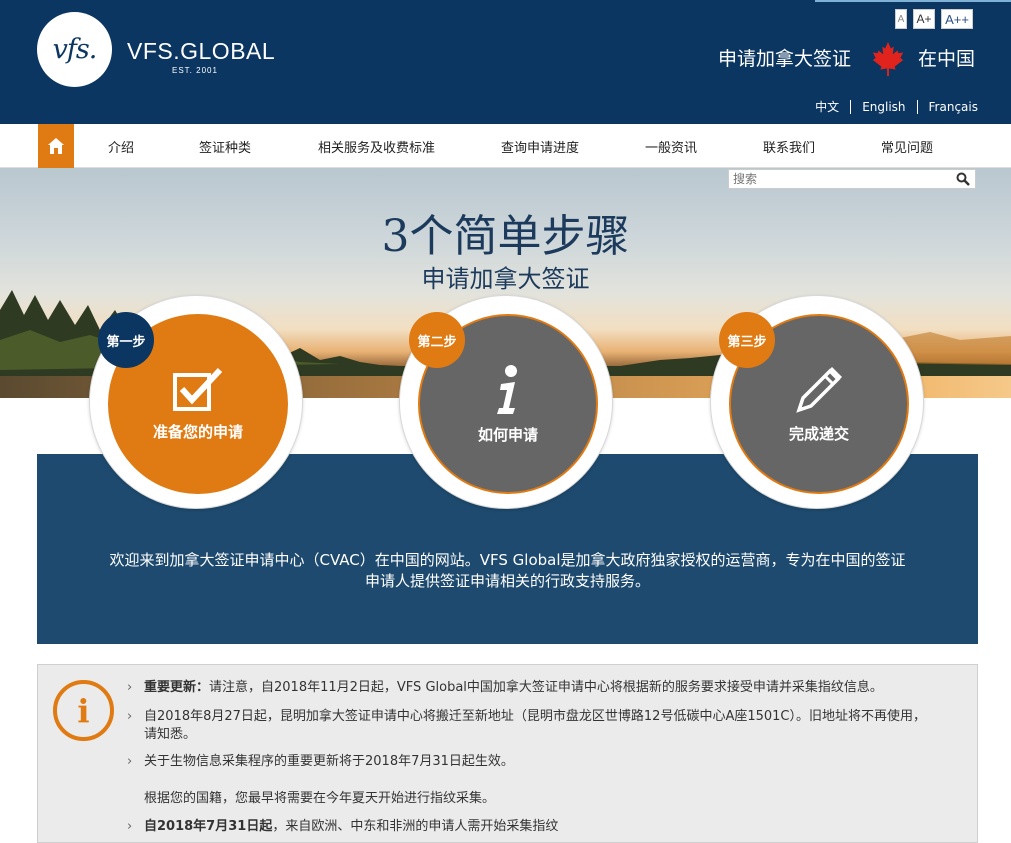 Image resolution: width=1011 pixels, height=843 pixels. What do you see at coordinates (320, 798) in the screenshot?
I see `notice-3-subtext: 根据您的国籍，您最早将需要在今年夏天开始进行指纹采集。` at bounding box center [320, 798].